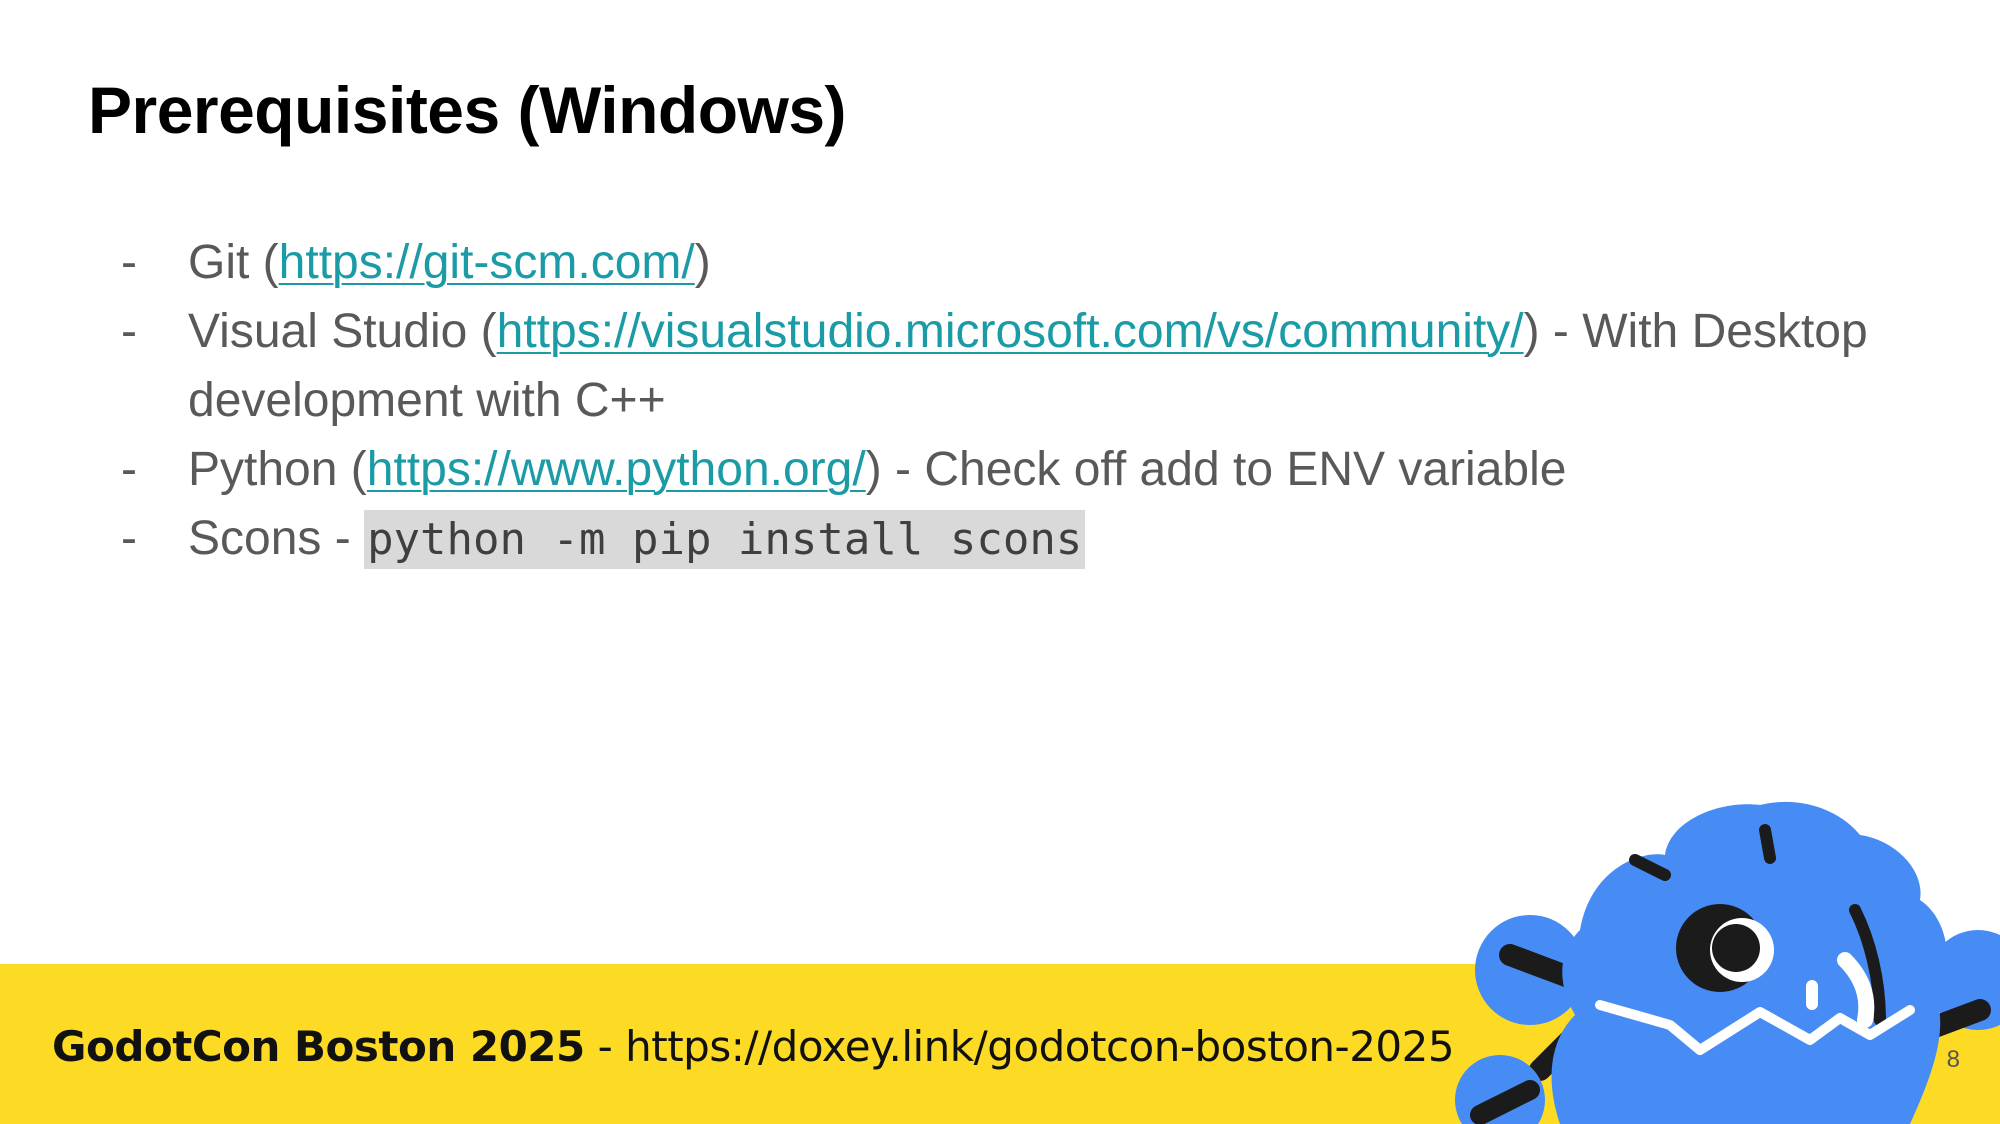 This screenshot has height=1124, width=2000. What do you see at coordinates (318, 1046) in the screenshot?
I see `event-name: GodotCon Boston 2025` at bounding box center [318, 1046].